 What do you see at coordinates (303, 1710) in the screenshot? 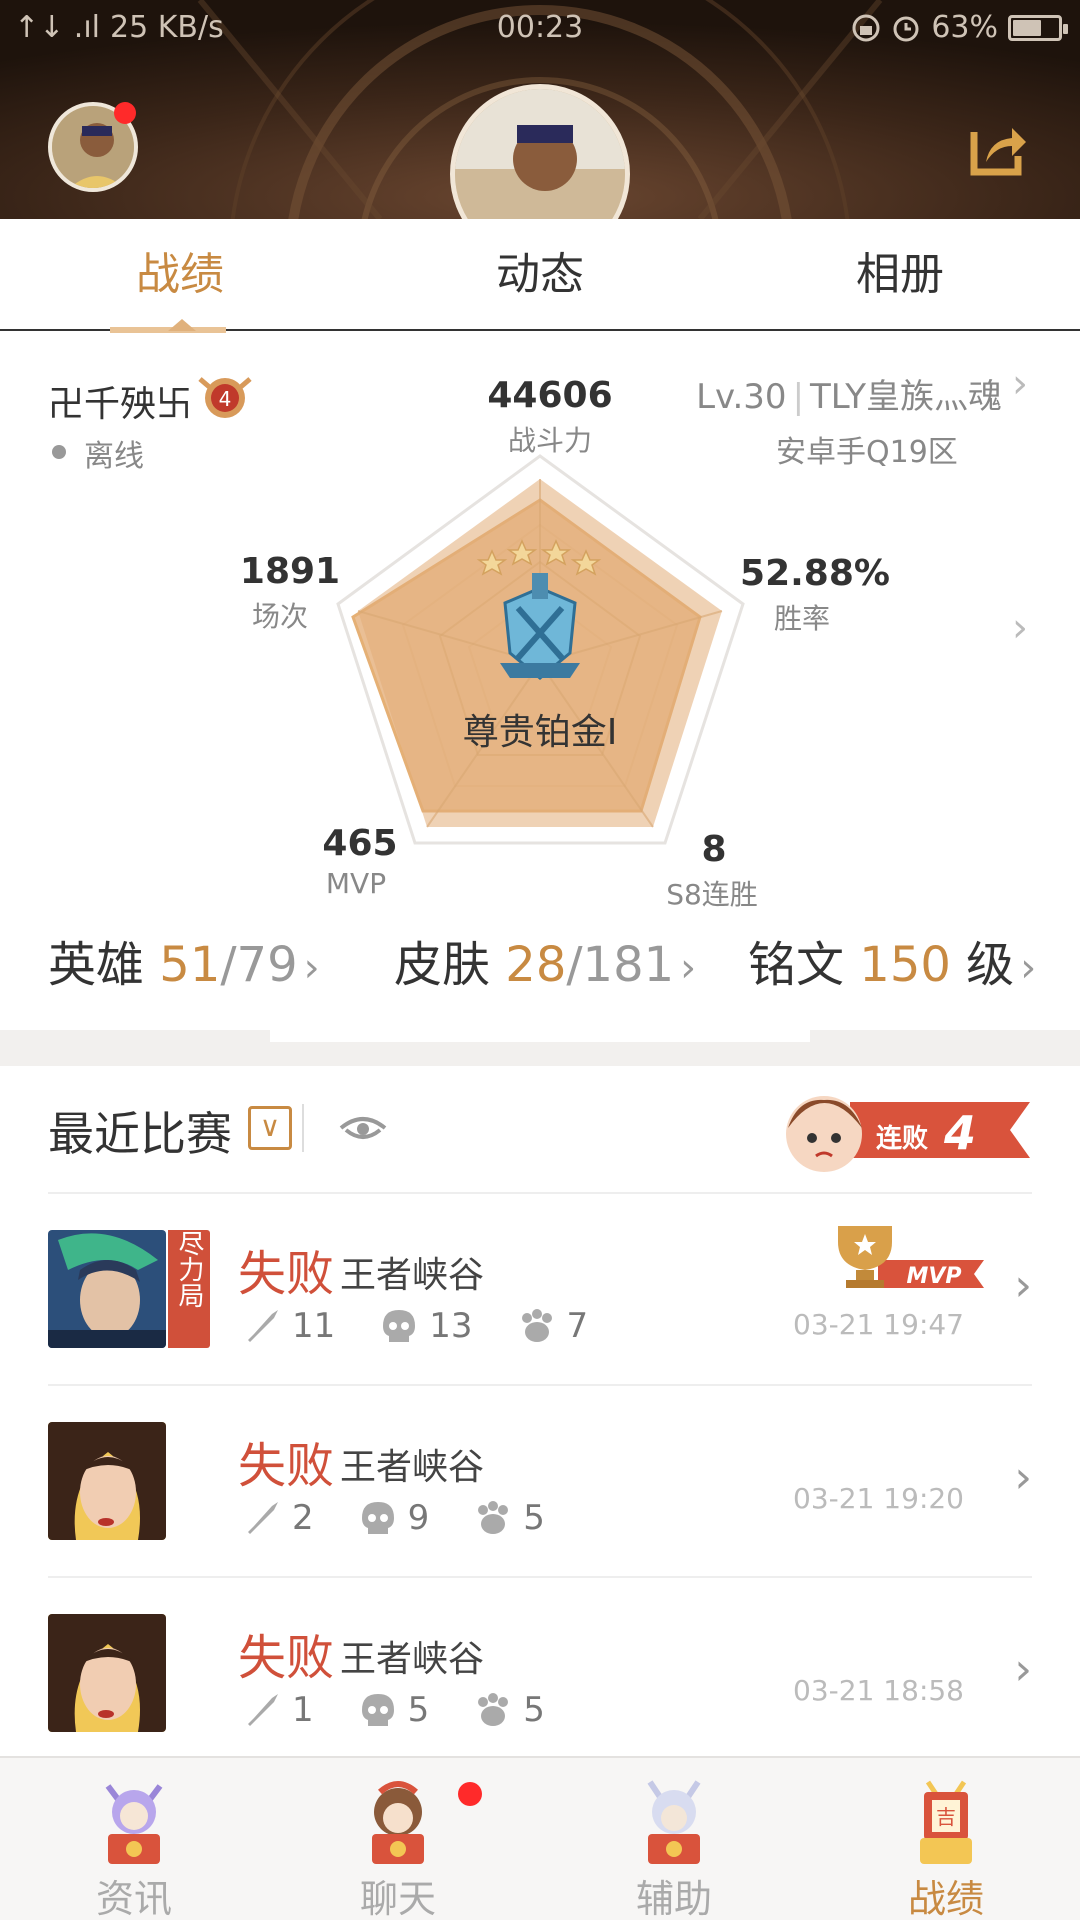
I see `kills: 1` at bounding box center [303, 1710].